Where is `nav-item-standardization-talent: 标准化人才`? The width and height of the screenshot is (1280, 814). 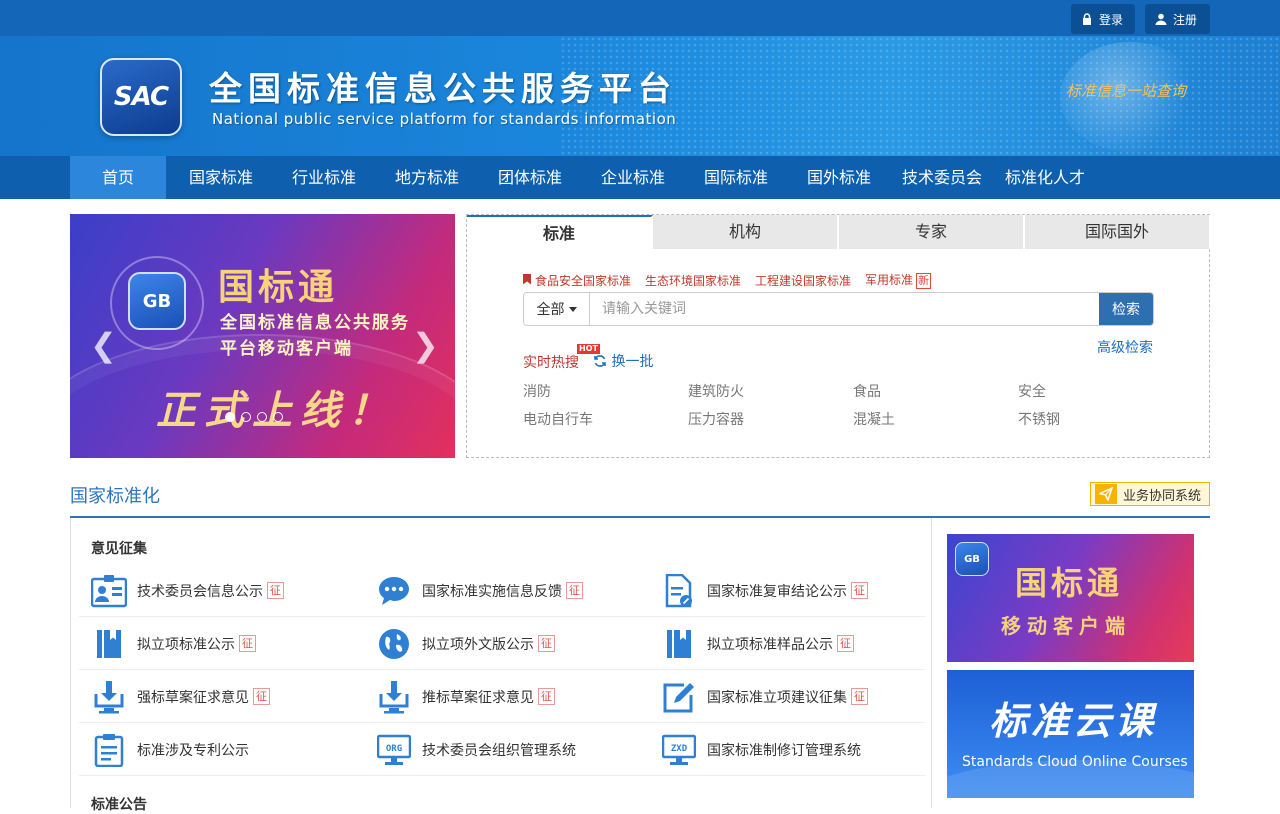
nav-item-standardization-talent: 标准化人才 is located at coordinates (1045, 177).